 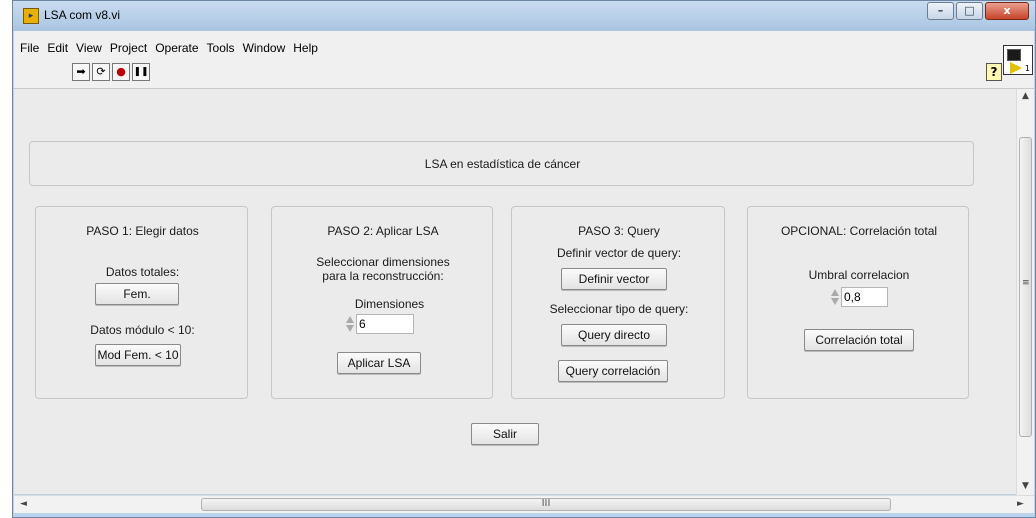 What do you see at coordinates (385, 324) in the screenshot?
I see `dimensiones-input: 6` at bounding box center [385, 324].